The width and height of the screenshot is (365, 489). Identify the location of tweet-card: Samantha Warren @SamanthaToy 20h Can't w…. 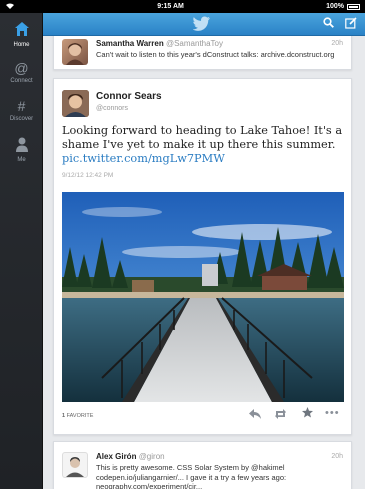
(202, 53).